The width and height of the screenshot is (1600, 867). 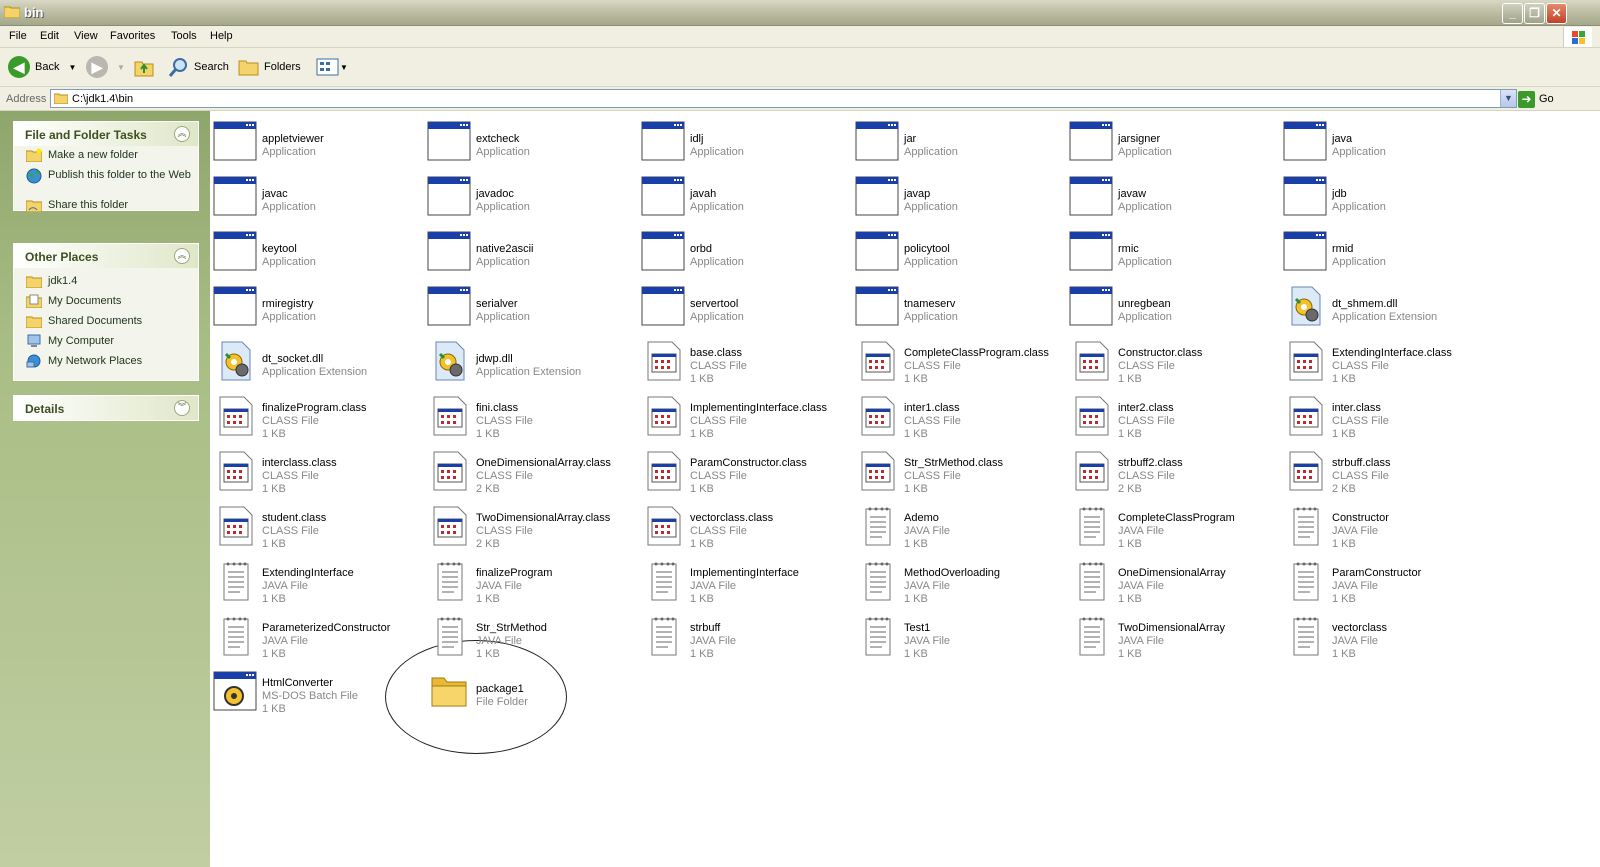 I want to click on file-item: policytool Application, so click(x=957, y=250).